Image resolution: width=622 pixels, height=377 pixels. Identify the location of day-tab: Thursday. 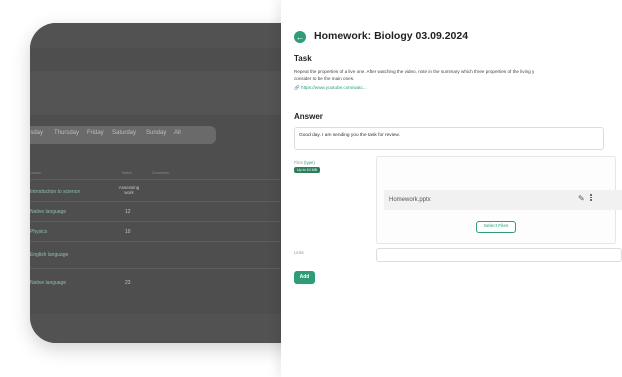
(67, 133).